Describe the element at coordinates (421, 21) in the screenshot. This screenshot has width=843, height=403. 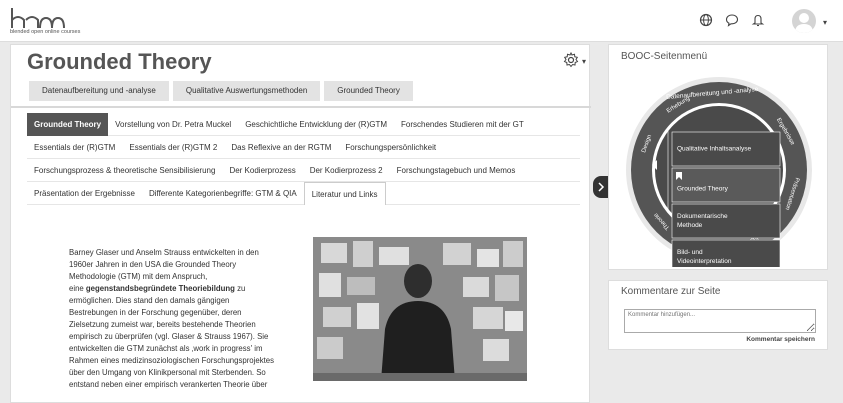
I see `top-navbar: blended open online courses ▾` at that location.